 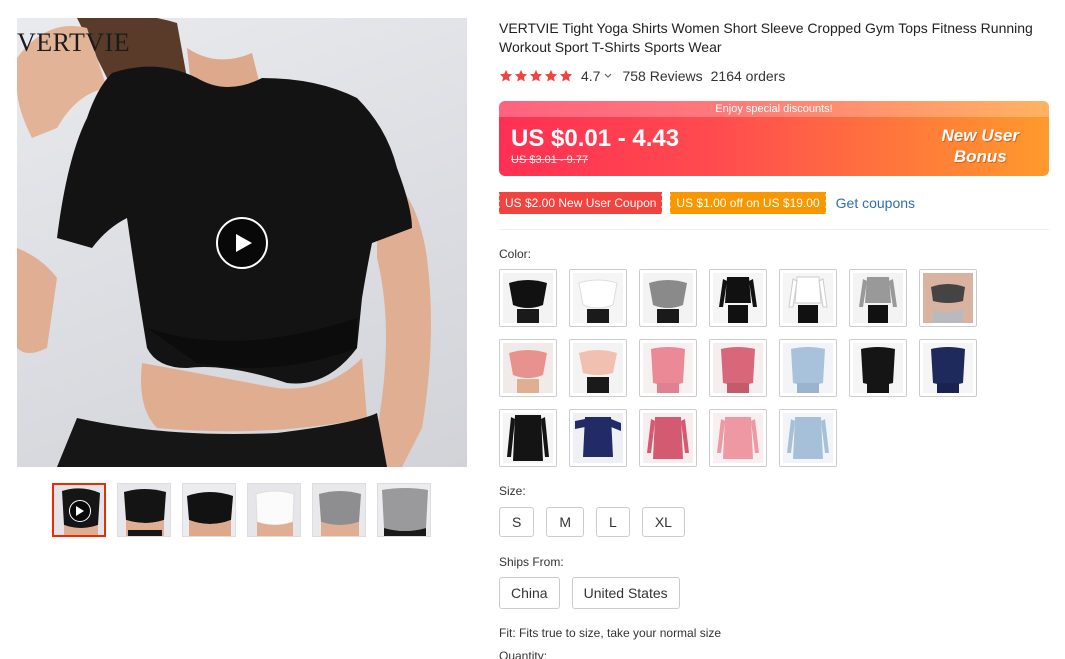 I want to click on size-option-s: S, so click(x=517, y=522).